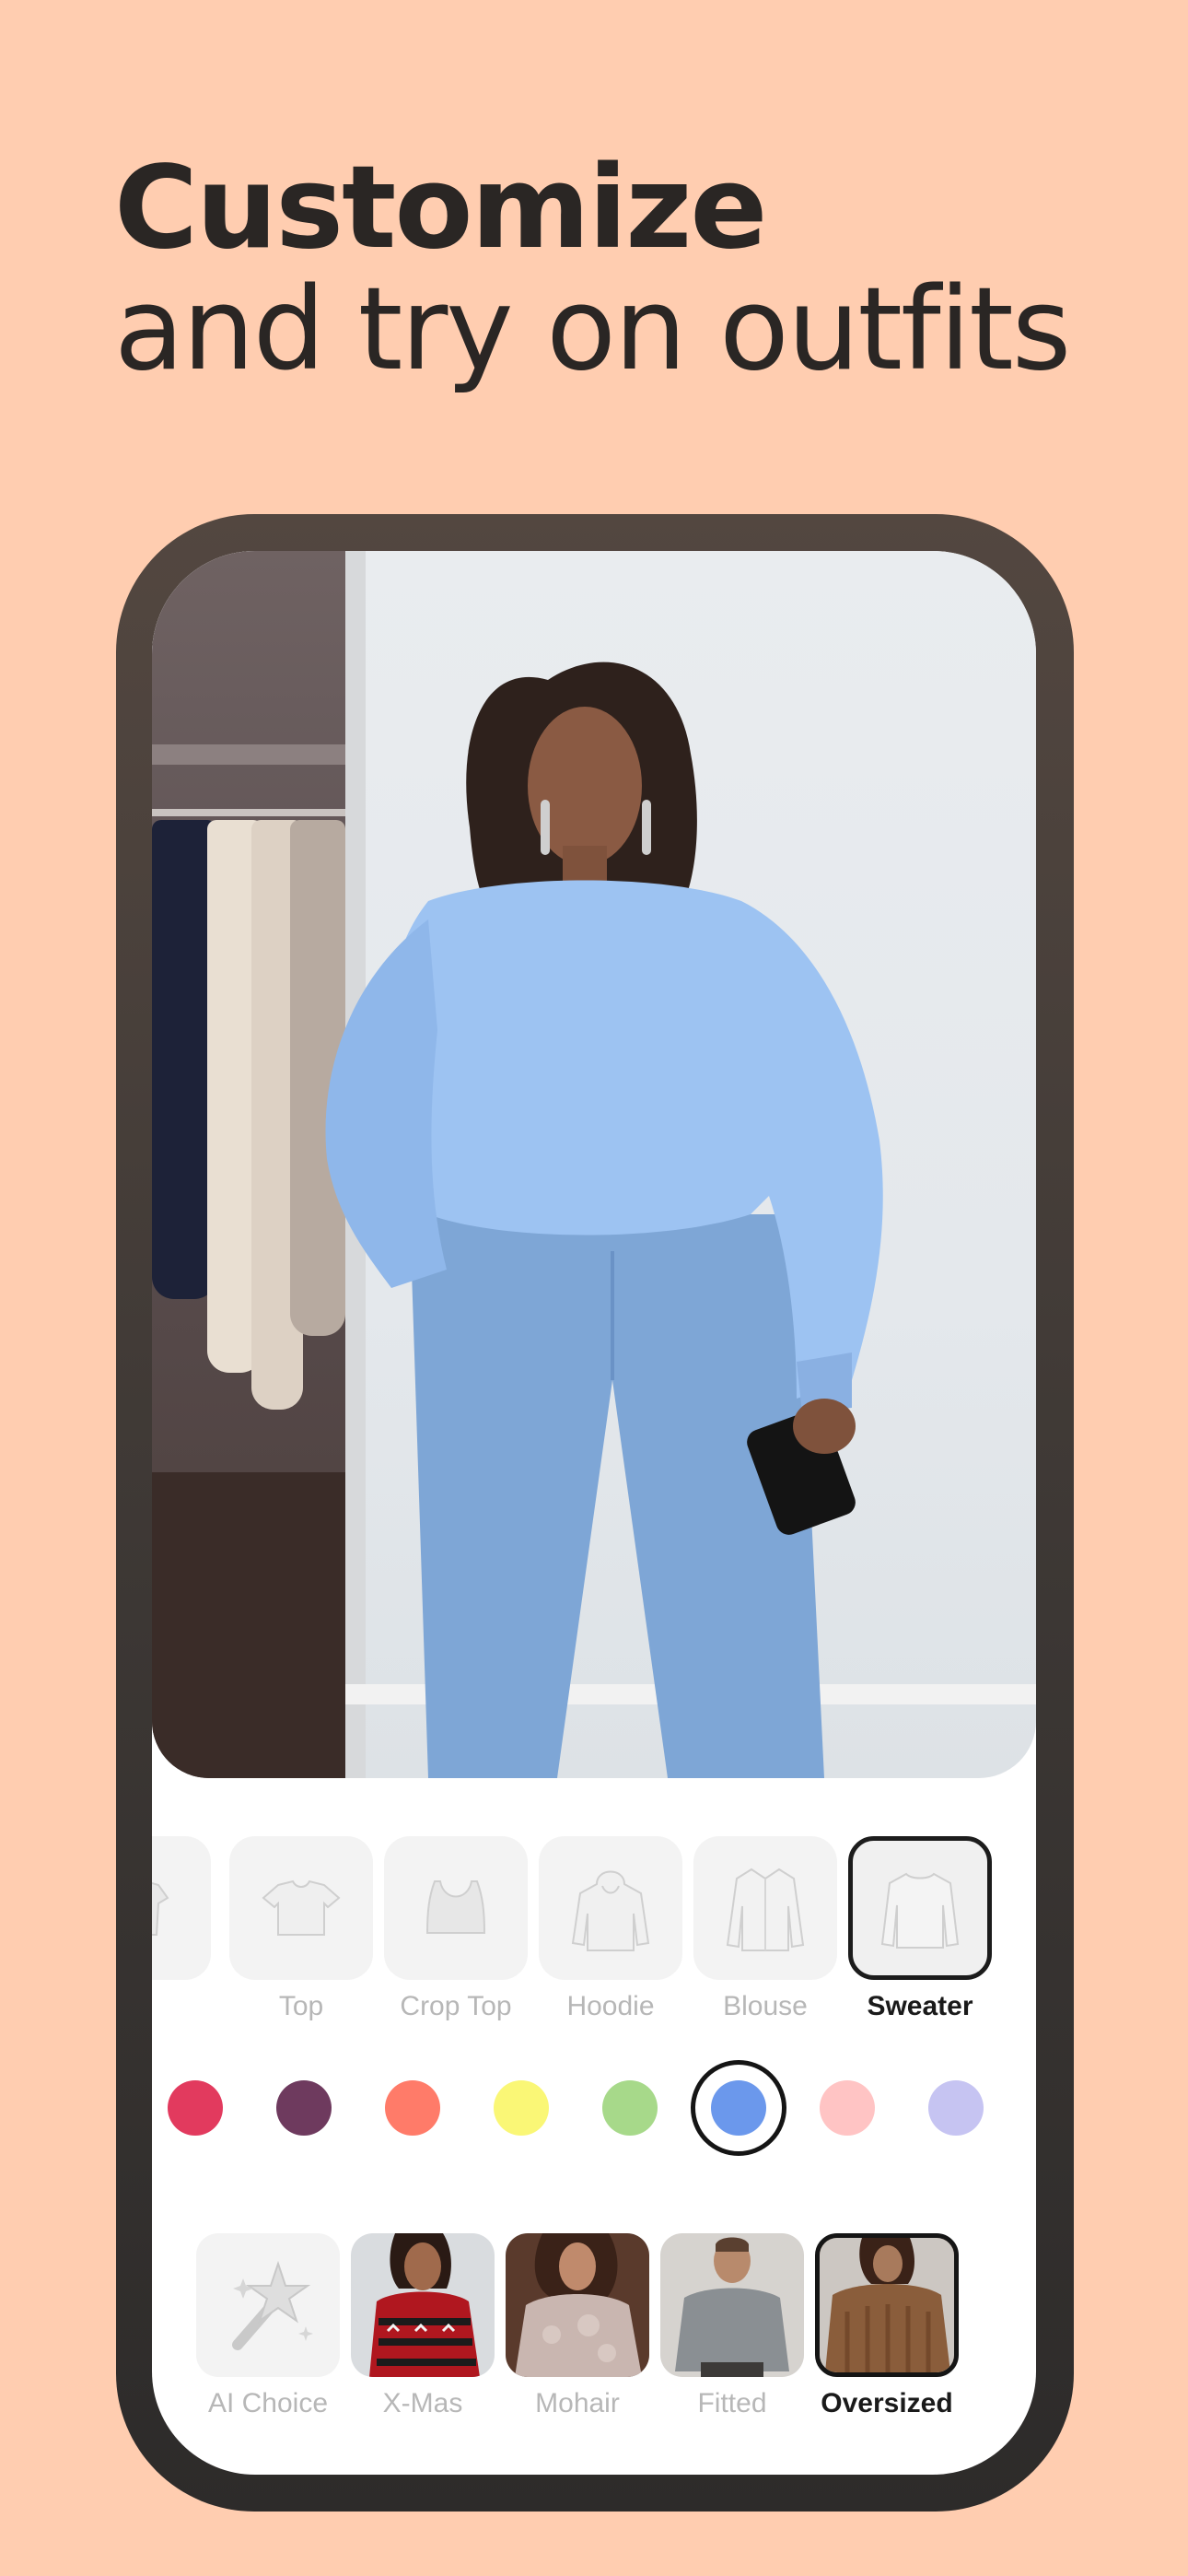 The height and width of the screenshot is (2576, 1188). I want to click on garment-tile-shirt, so click(181, 1908).